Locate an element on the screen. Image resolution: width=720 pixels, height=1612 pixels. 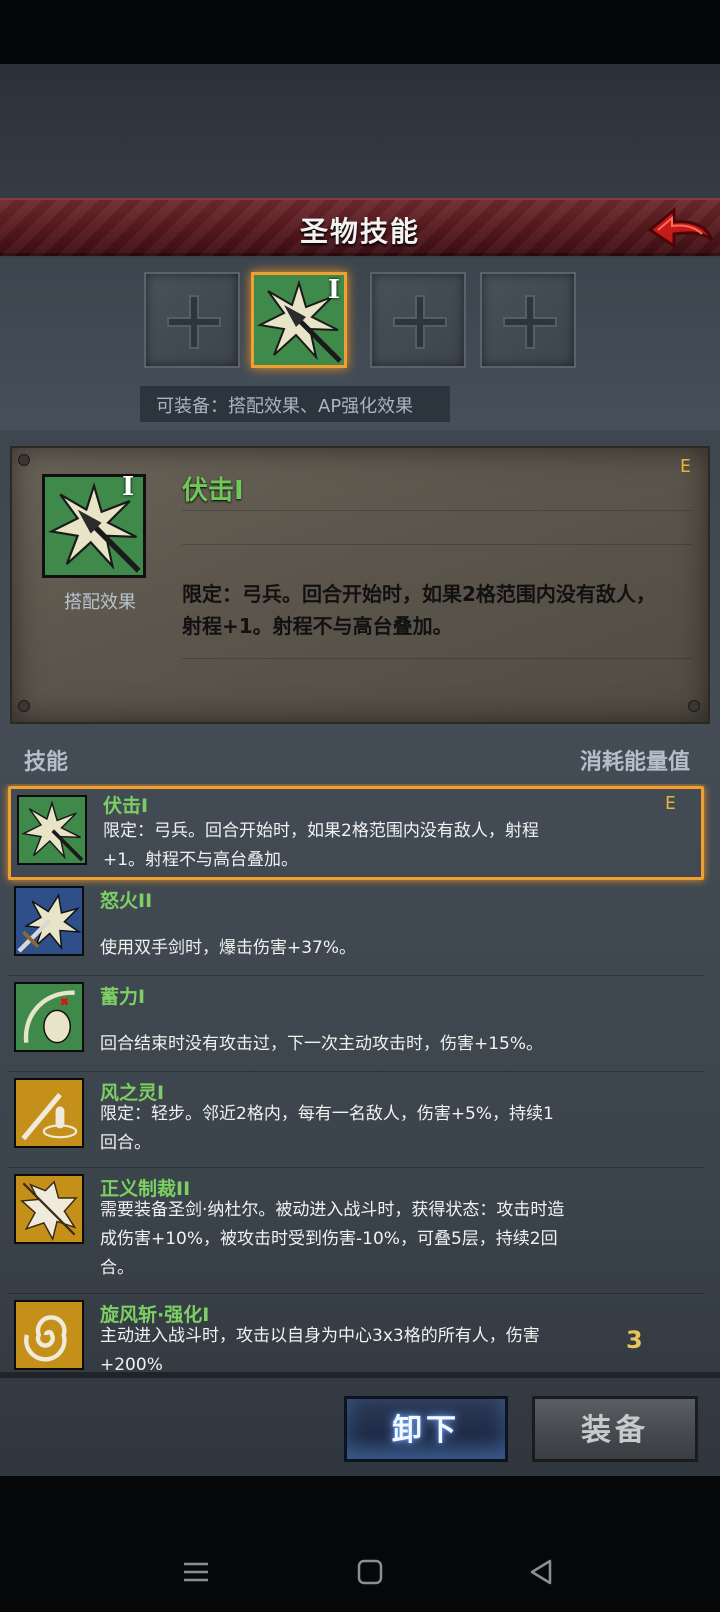
home-icon is located at coordinates (370, 1572).